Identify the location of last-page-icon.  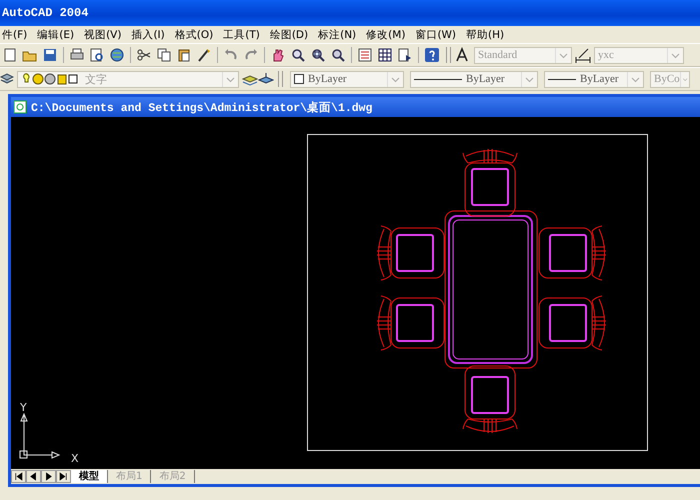
(63, 476).